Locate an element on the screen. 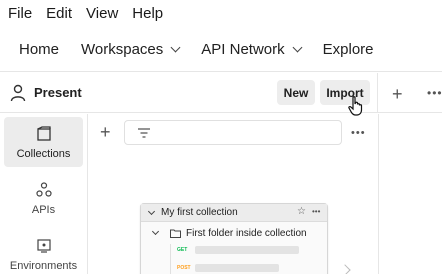 This screenshot has height=274, width=442. menu-file: File is located at coordinates (20, 13).